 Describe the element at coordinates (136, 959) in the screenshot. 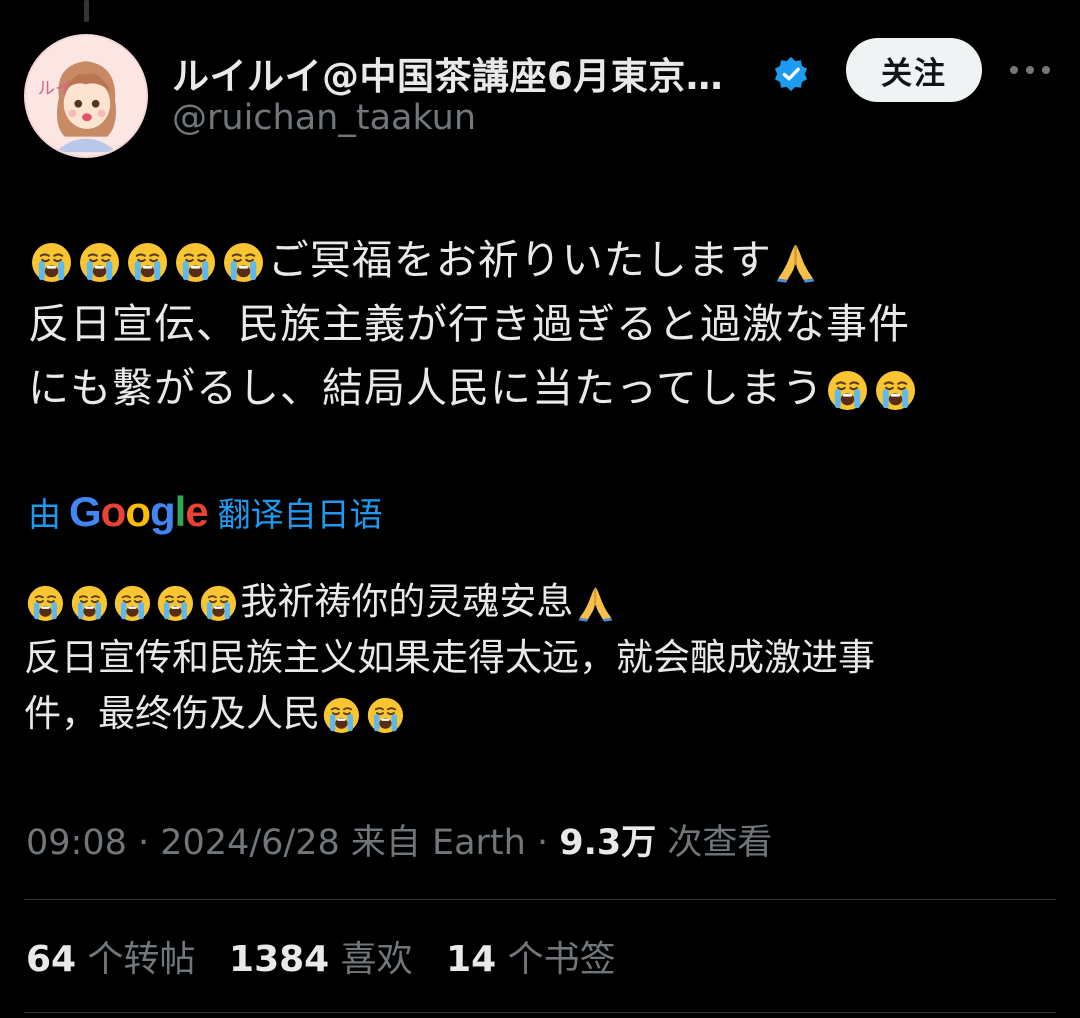

I see `reposts-label: 个转帖` at that location.